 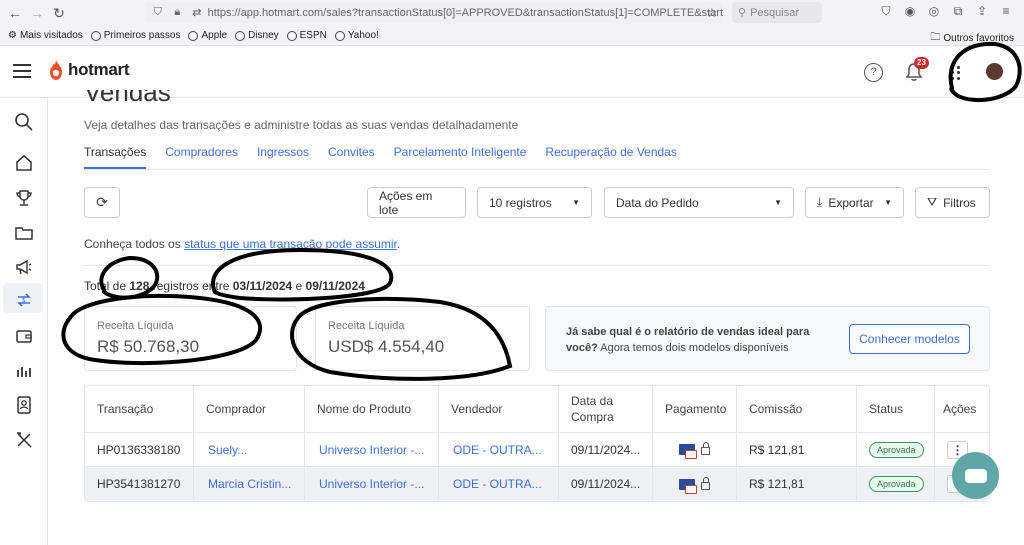 What do you see at coordinates (960, 409) in the screenshot?
I see `column-header: Ações` at bounding box center [960, 409].